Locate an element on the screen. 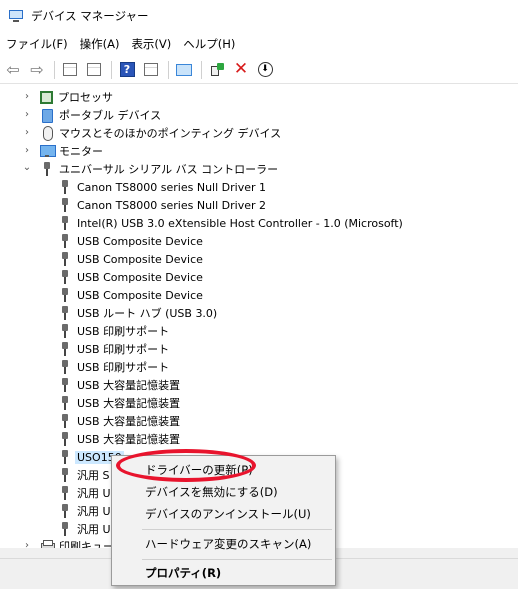  menu-view: 表示(V) is located at coordinates (151, 44).